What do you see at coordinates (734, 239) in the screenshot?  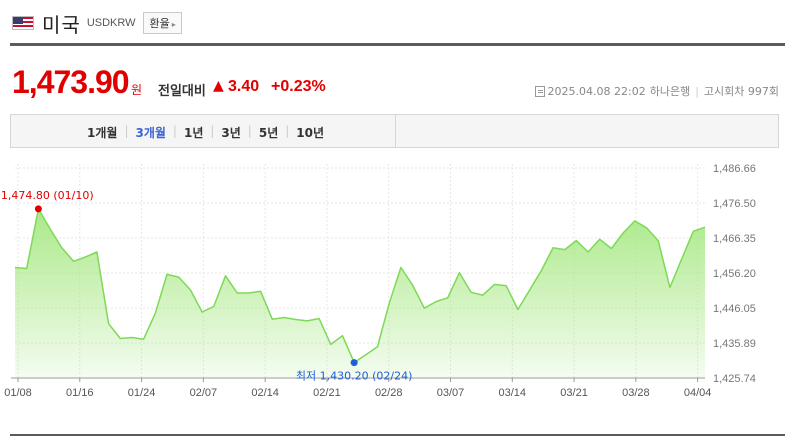 I see `y-tick-label: 1,466.35` at bounding box center [734, 239].